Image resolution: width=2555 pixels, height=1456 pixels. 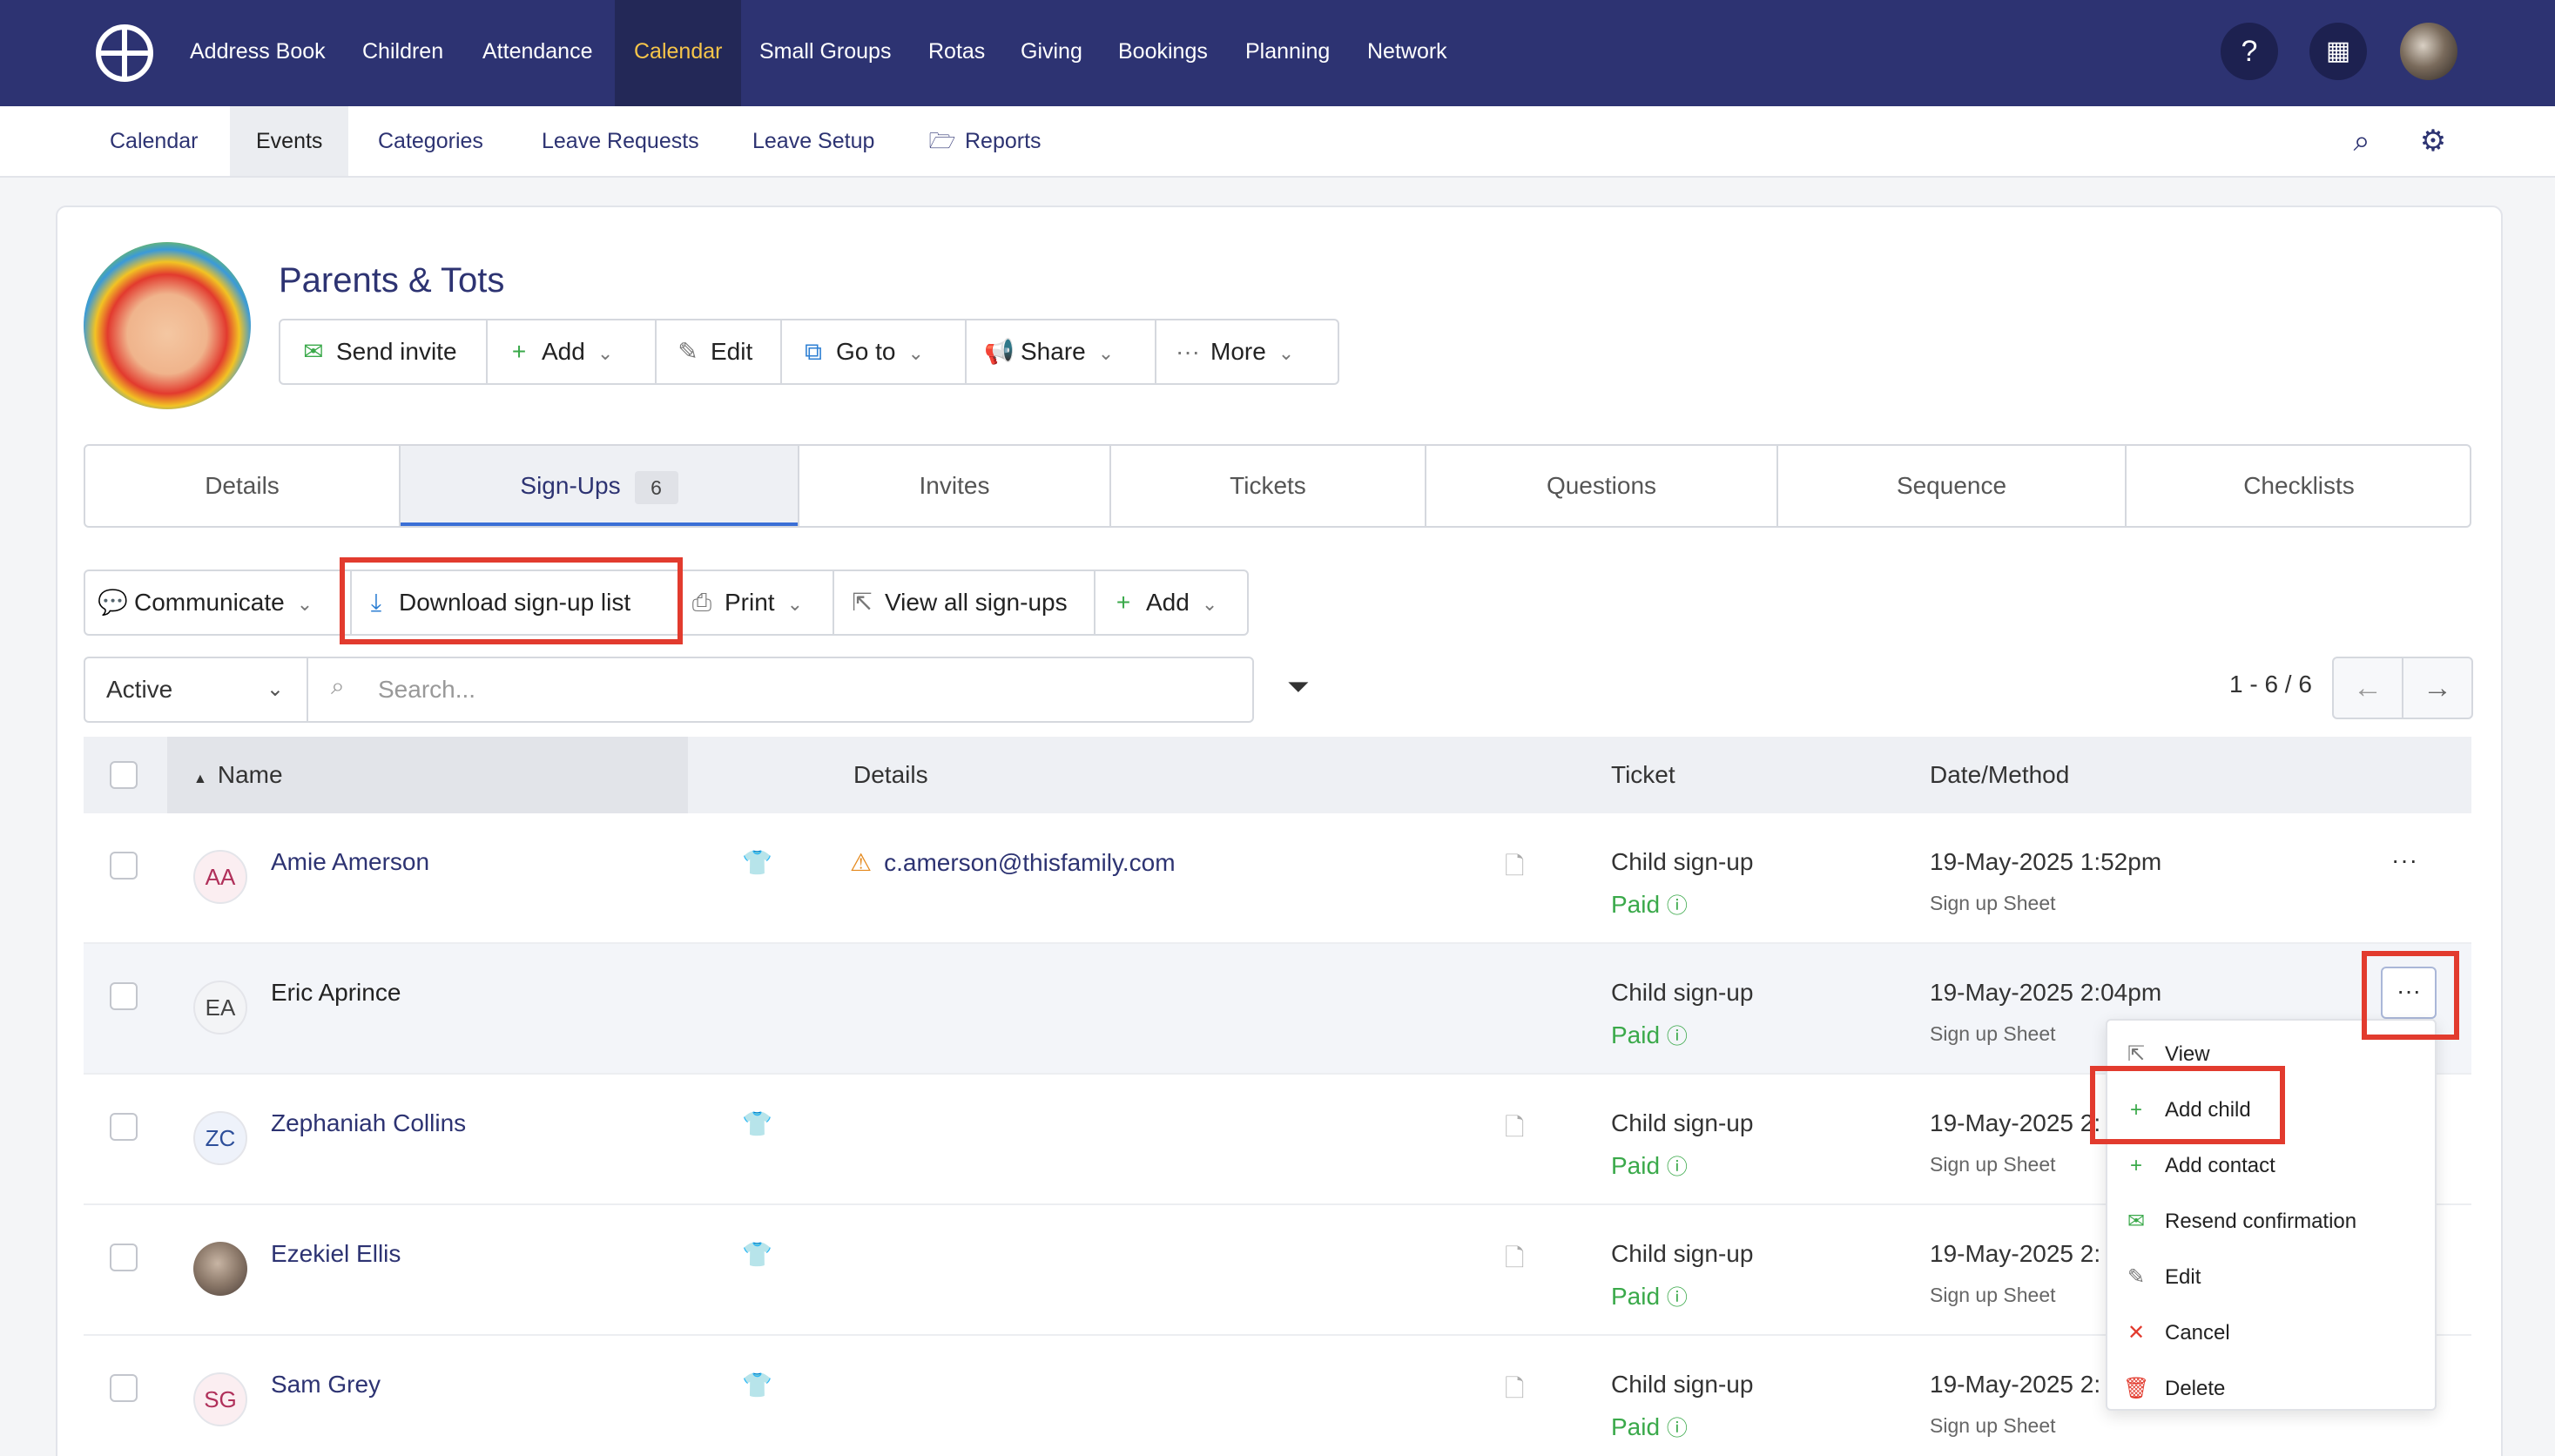 What do you see at coordinates (430, 141) in the screenshot?
I see `subnav-categories: Categories` at bounding box center [430, 141].